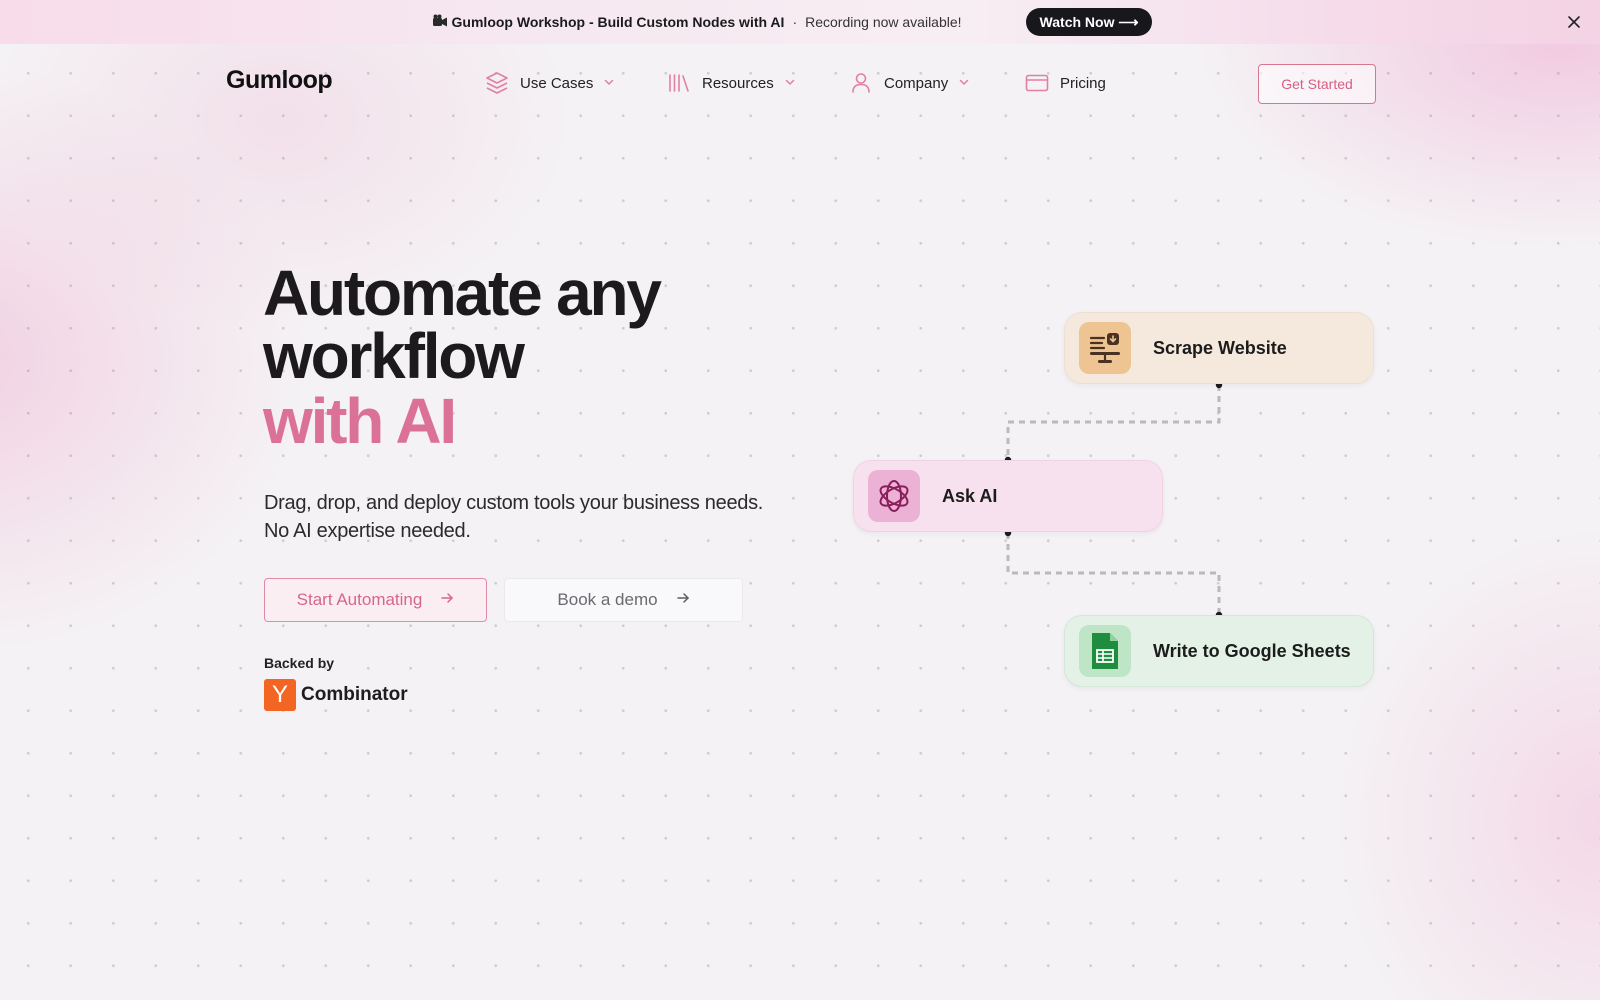 This screenshot has width=1600, height=1000. Describe the element at coordinates (1083, 83) in the screenshot. I see `nav-item-label: Pricing` at that location.